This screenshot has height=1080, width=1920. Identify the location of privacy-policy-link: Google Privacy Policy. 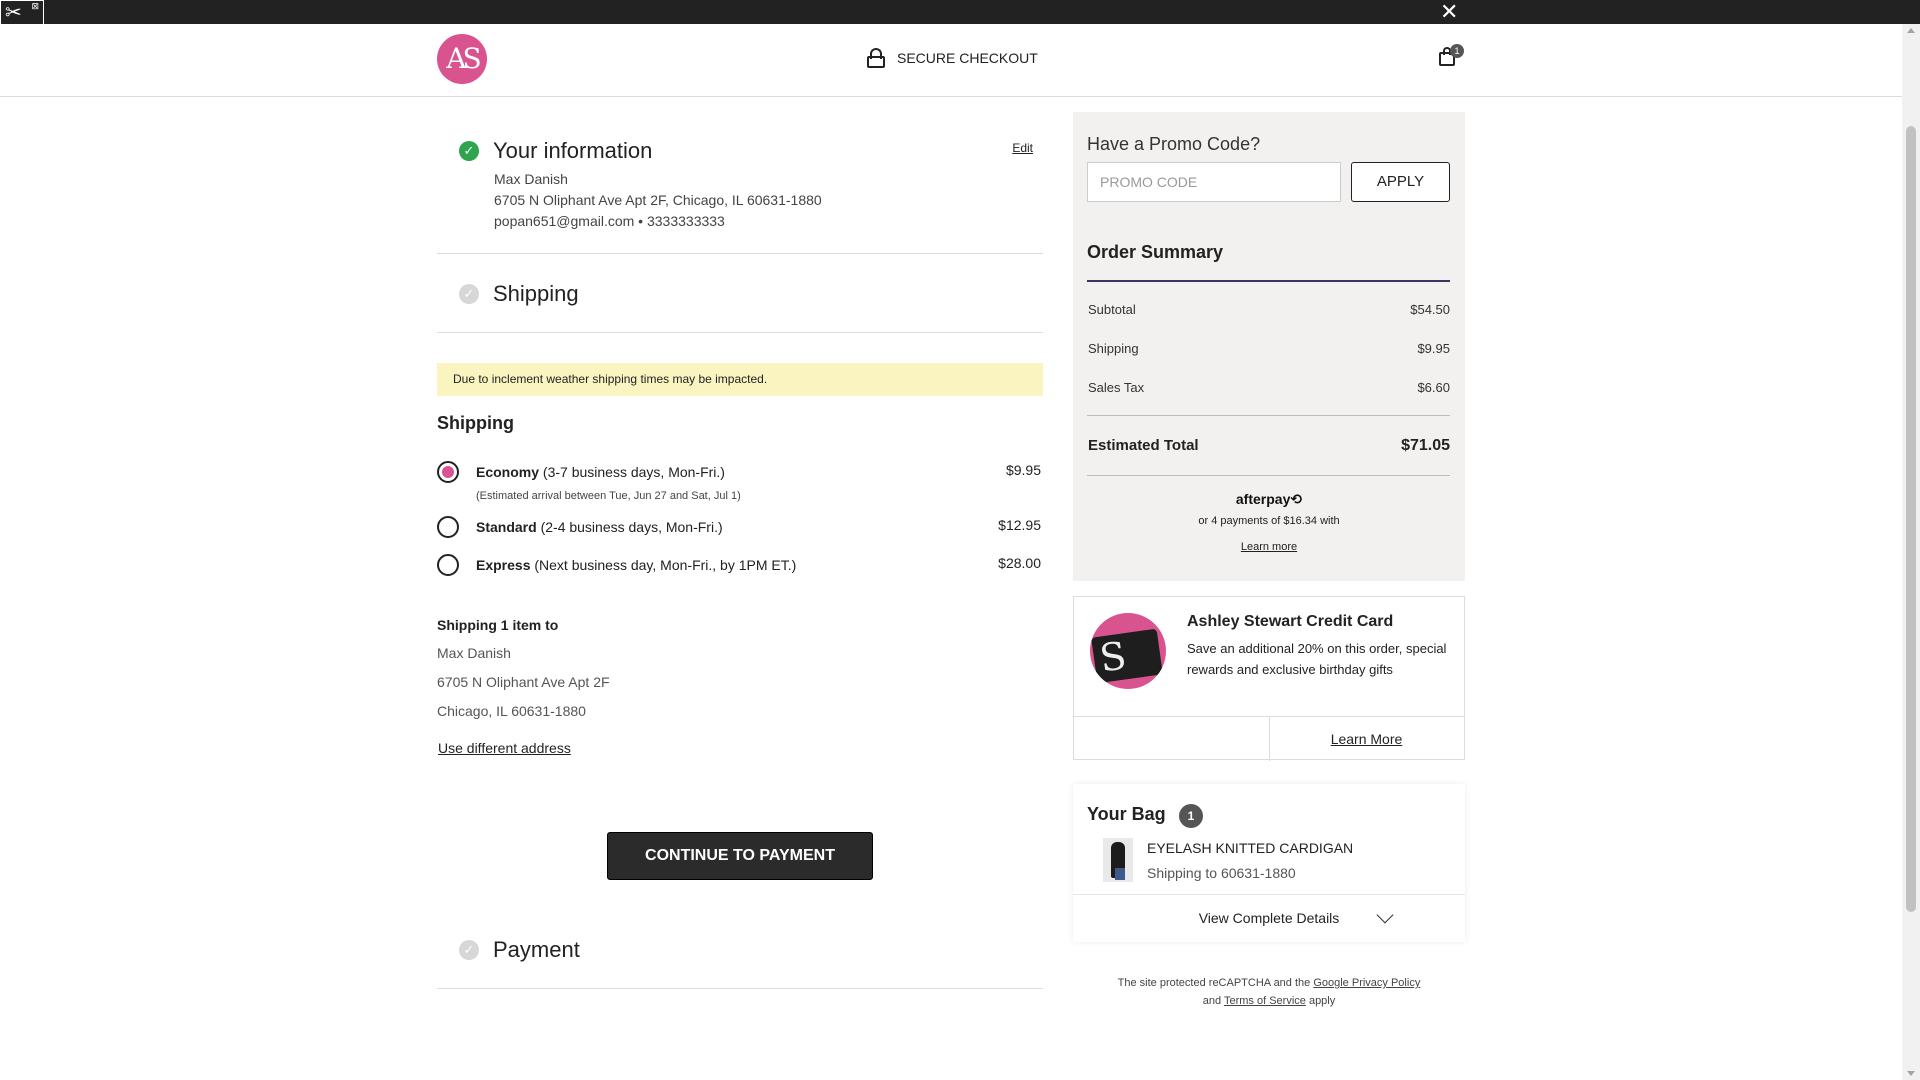
(1366, 983).